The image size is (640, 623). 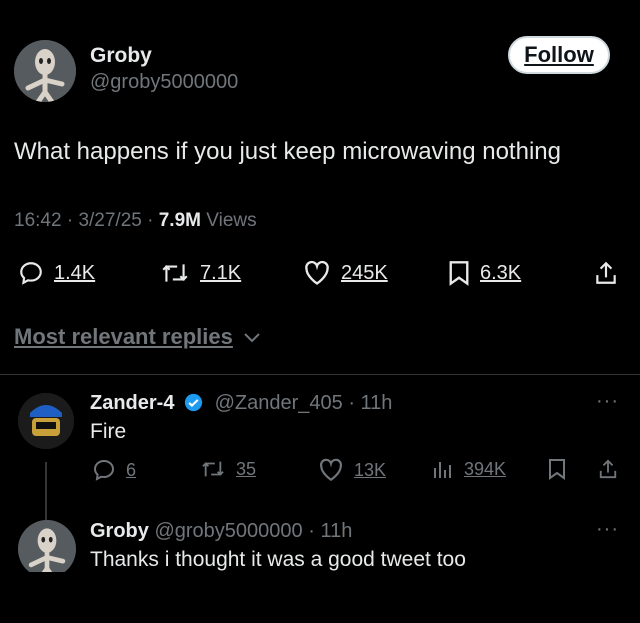 What do you see at coordinates (131, 469) in the screenshot?
I see `reply-reply-count: 6` at bounding box center [131, 469].